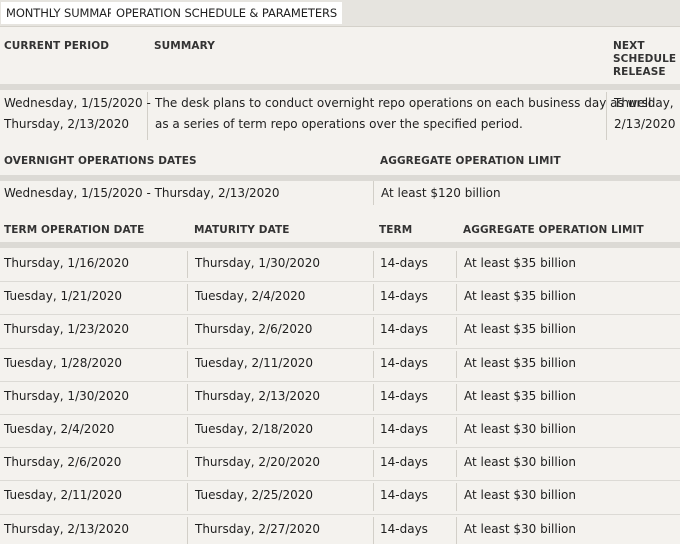 This screenshot has width=680, height=544. I want to click on term-operation-date: Thursday, 1/16/2020, so click(66, 263).